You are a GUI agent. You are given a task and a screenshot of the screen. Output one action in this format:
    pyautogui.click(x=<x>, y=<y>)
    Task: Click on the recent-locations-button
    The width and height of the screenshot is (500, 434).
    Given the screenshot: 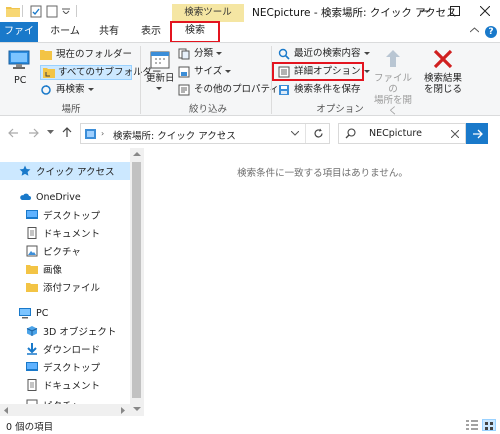 What is the action you would take?
    pyautogui.click(x=50, y=132)
    